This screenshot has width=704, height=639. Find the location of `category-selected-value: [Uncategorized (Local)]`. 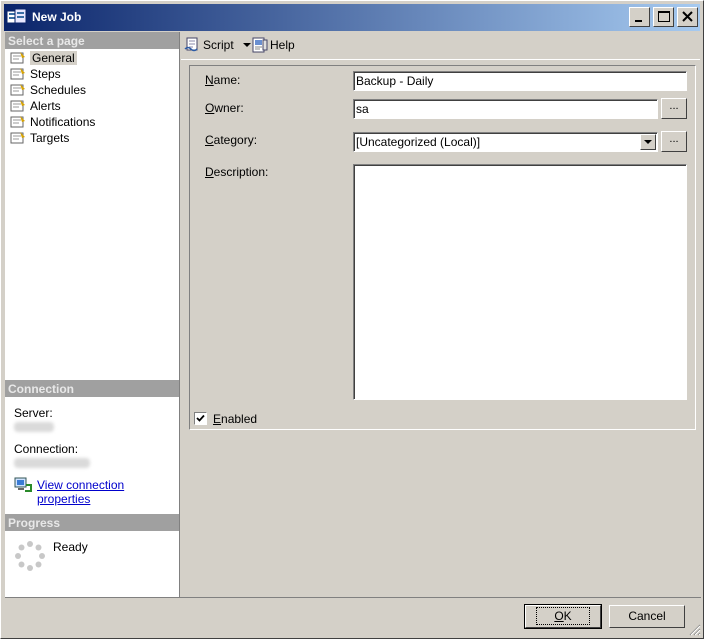

category-selected-value: [Uncategorized (Local)] is located at coordinates (418, 142).